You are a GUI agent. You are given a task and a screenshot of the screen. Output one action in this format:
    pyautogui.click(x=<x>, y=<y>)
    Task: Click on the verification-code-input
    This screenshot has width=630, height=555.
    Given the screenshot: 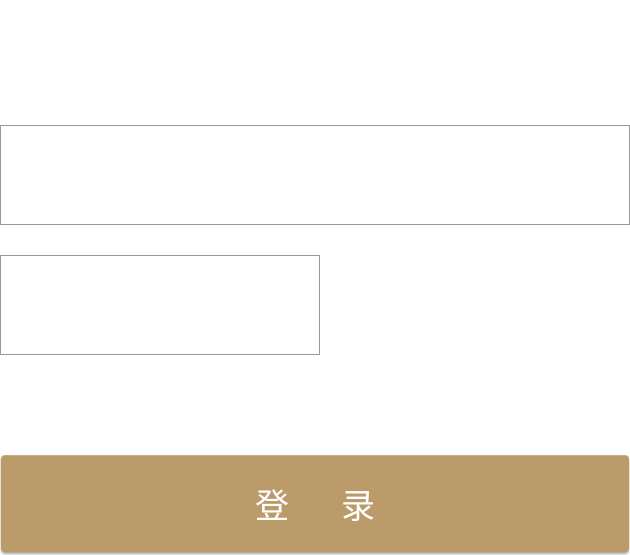 What is the action you would take?
    pyautogui.click(x=160, y=305)
    